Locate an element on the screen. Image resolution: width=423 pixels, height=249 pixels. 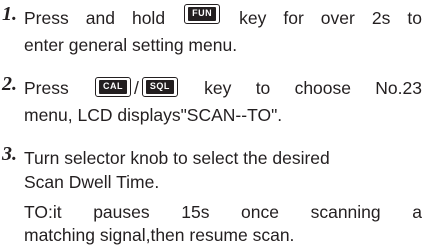
step-2-number: 2. is located at coordinates (9, 84).